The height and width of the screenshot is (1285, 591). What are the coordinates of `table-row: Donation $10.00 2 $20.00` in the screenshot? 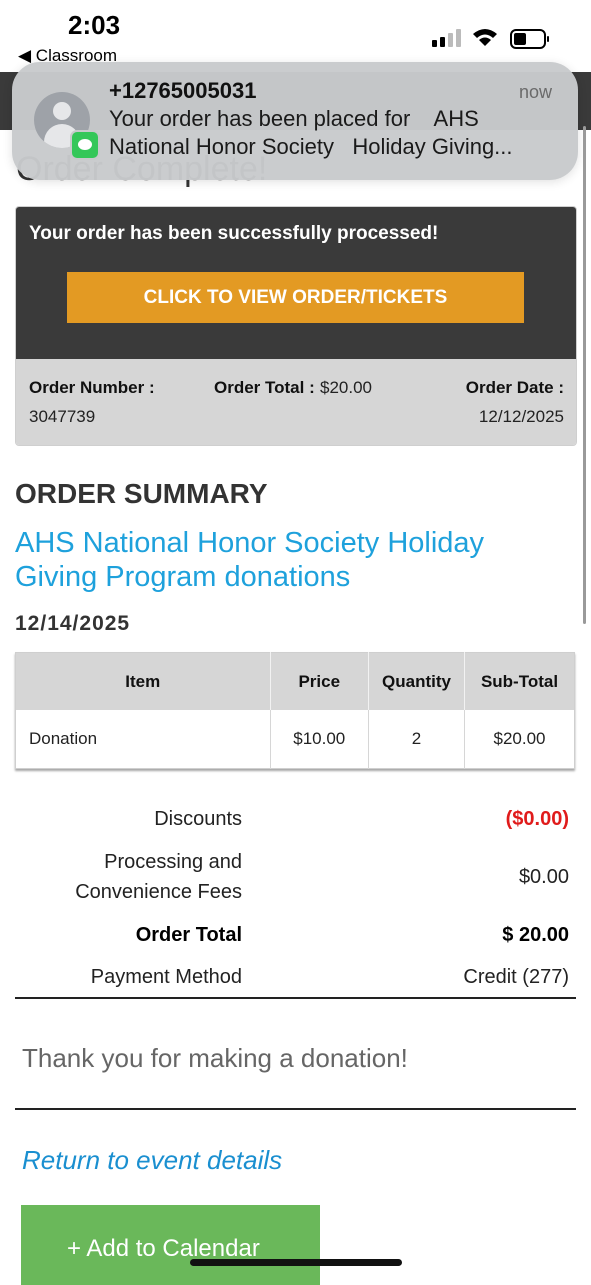 It's located at (295, 739).